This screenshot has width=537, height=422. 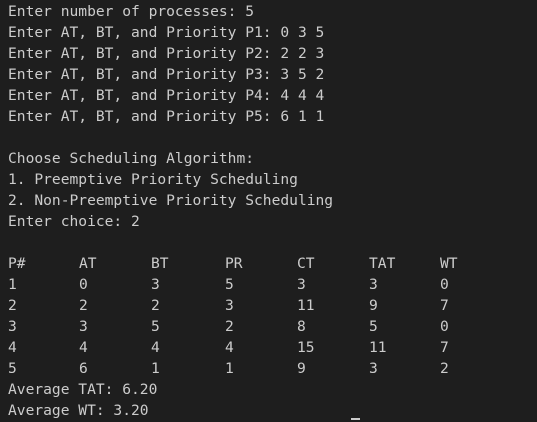 I want to click on table-row: 1 0 3 5 3 3 0, so click(x=228, y=284).